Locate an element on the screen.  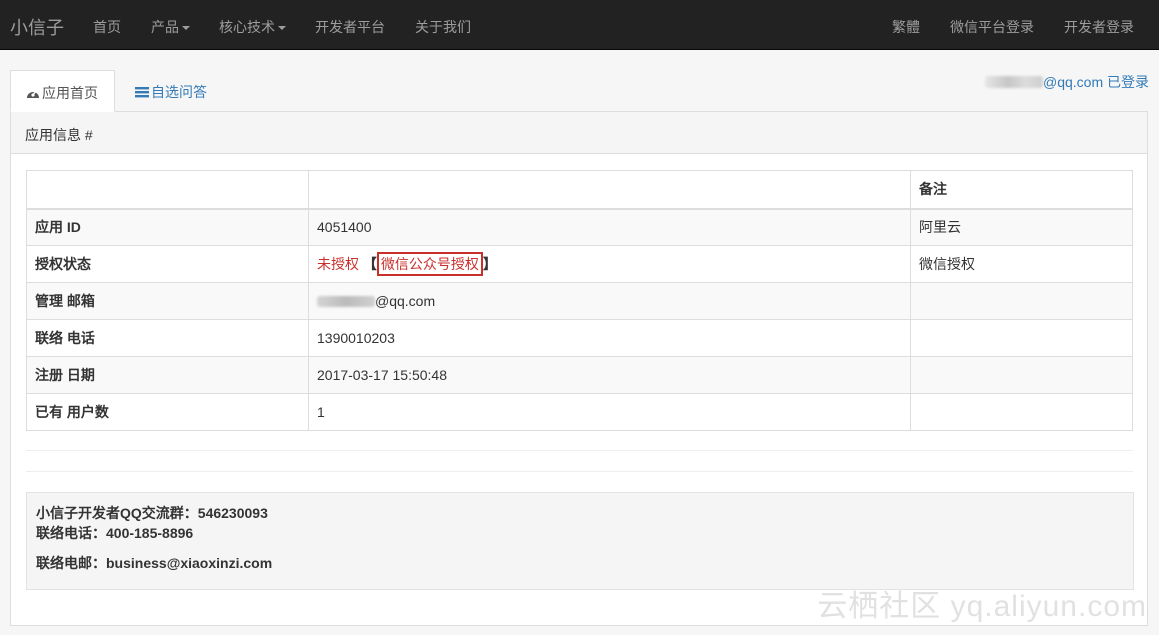
table-row: 应用 ID 4051400 阿里云 is located at coordinates (579, 227).